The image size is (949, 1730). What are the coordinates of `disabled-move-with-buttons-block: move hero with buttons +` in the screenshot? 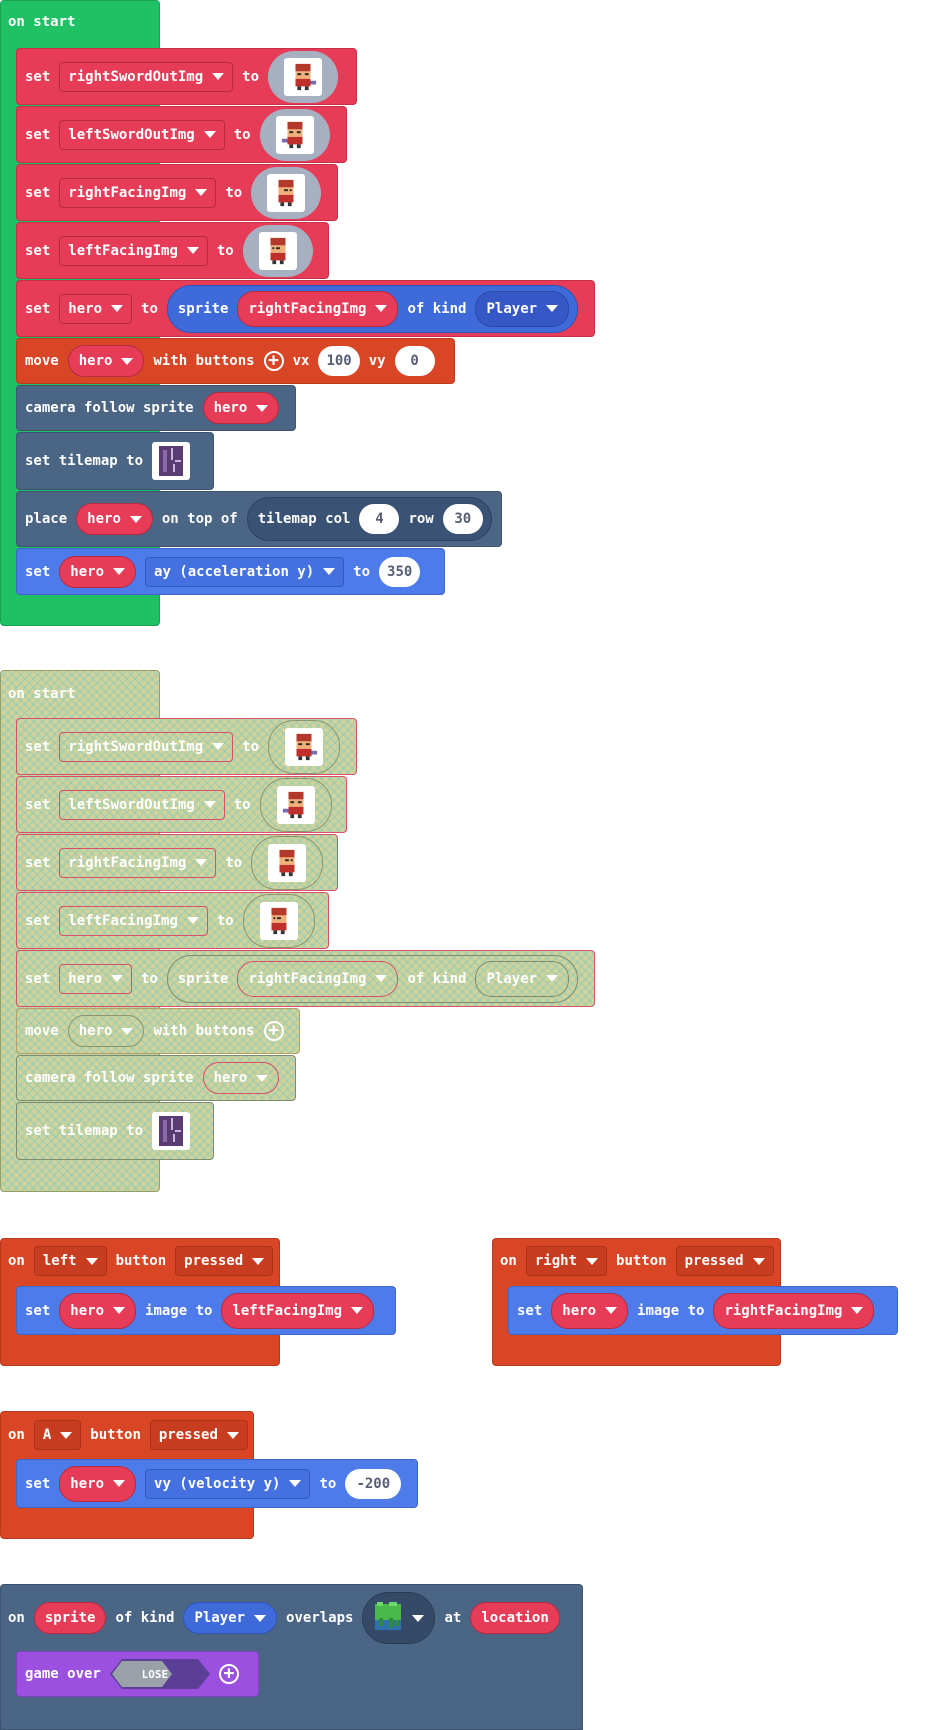 It's located at (158, 1031).